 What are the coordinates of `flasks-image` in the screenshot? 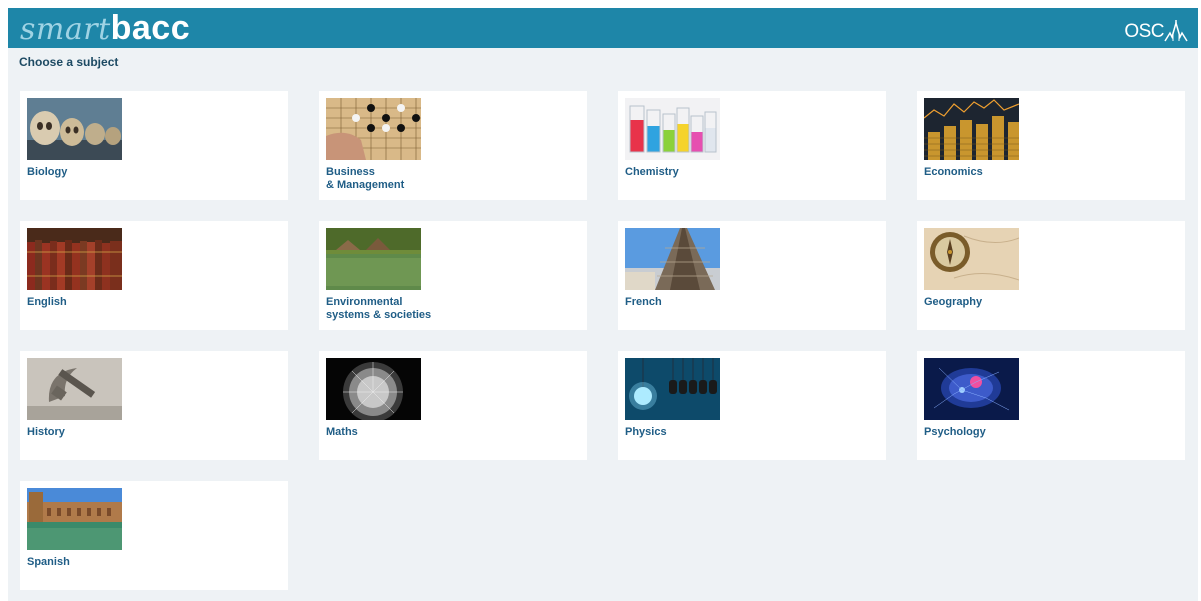 It's located at (672, 129).